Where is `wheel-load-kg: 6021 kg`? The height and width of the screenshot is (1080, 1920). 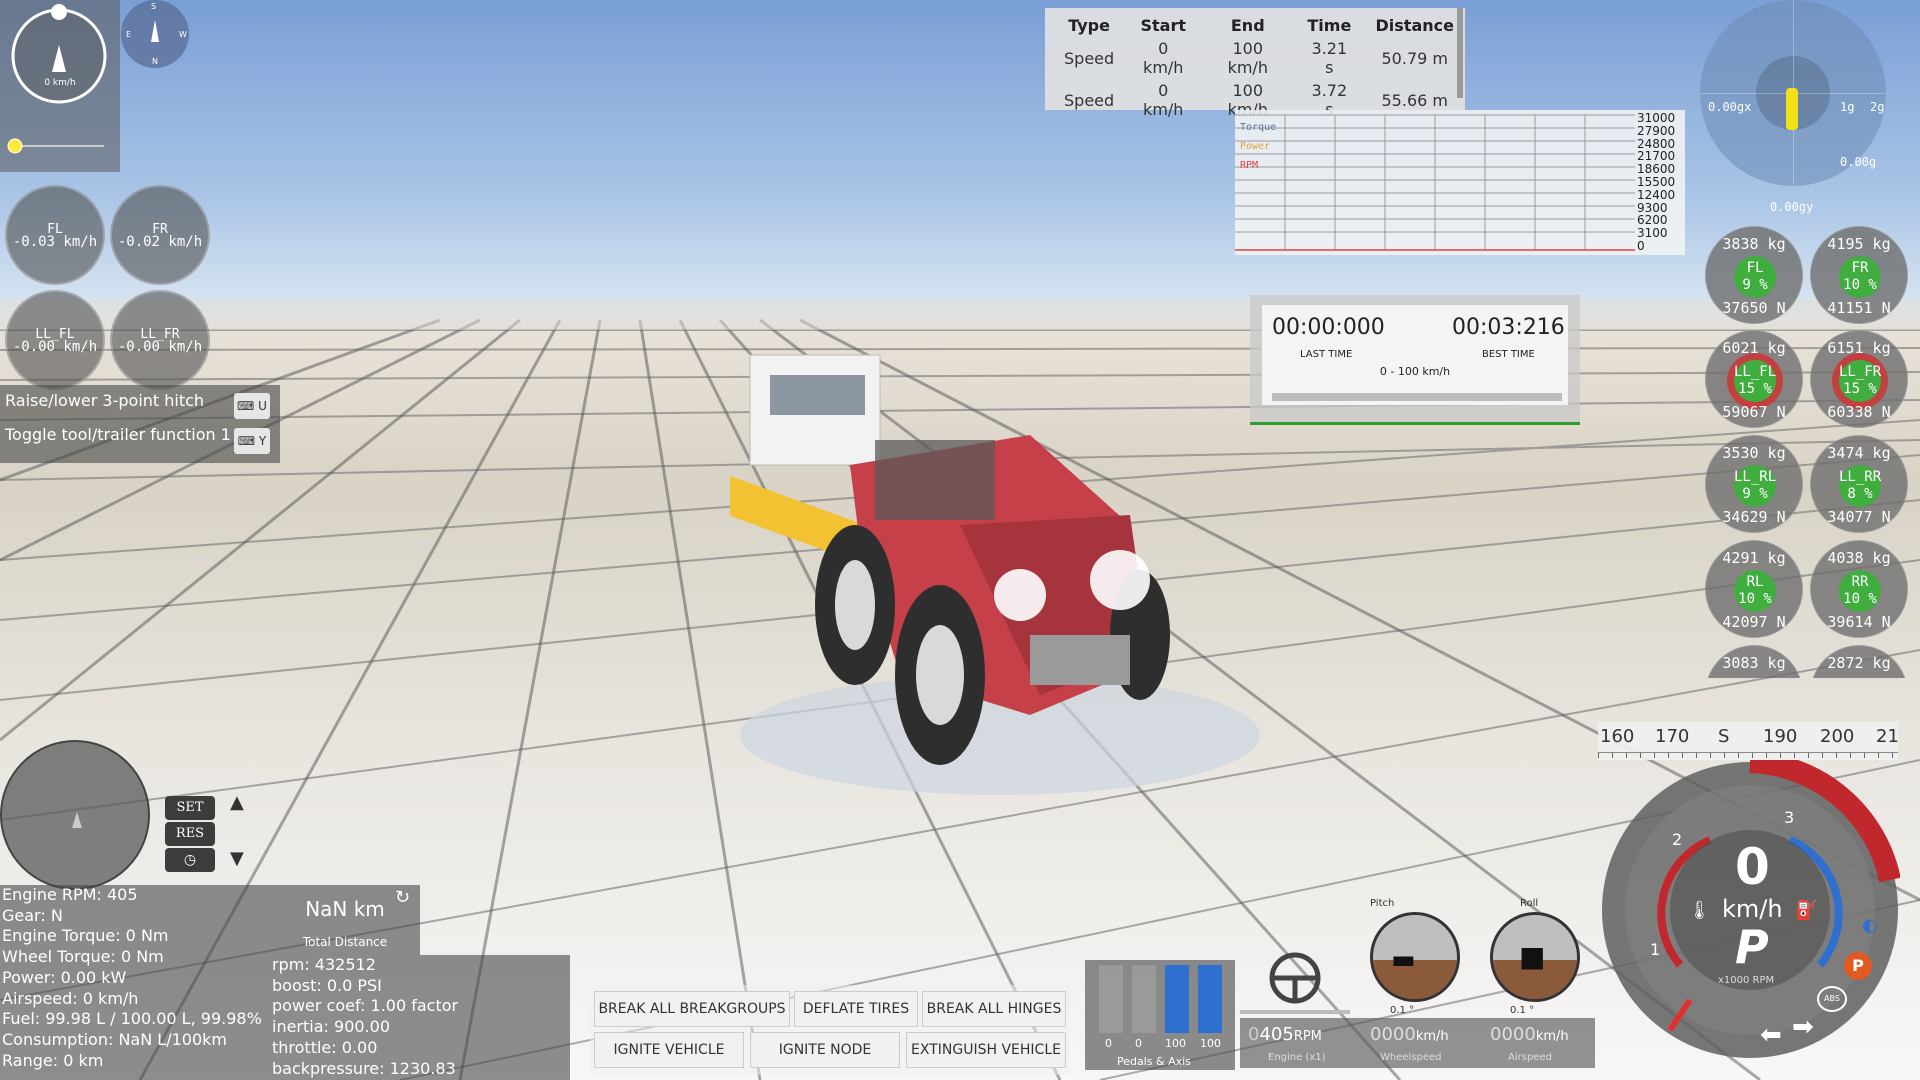 wheel-load-kg: 6021 kg is located at coordinates (1754, 348).